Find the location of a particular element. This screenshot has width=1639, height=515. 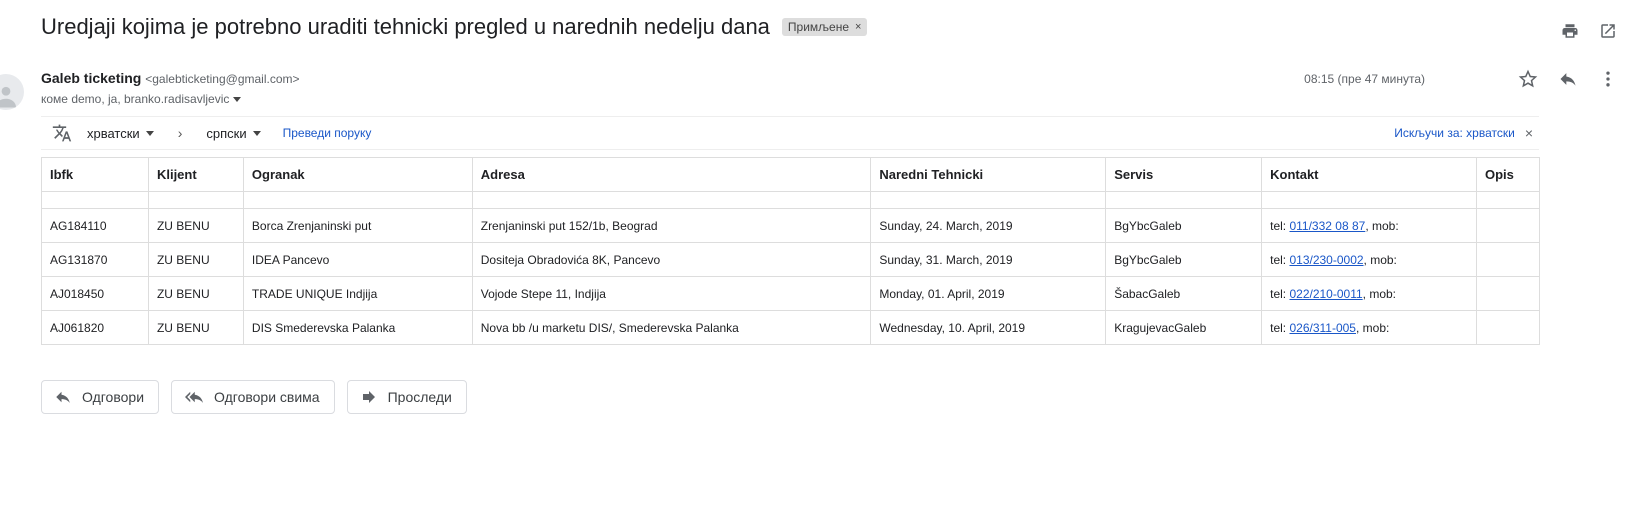

reply-actions: Одговори Одговори свима Проследи is located at coordinates (254, 397).